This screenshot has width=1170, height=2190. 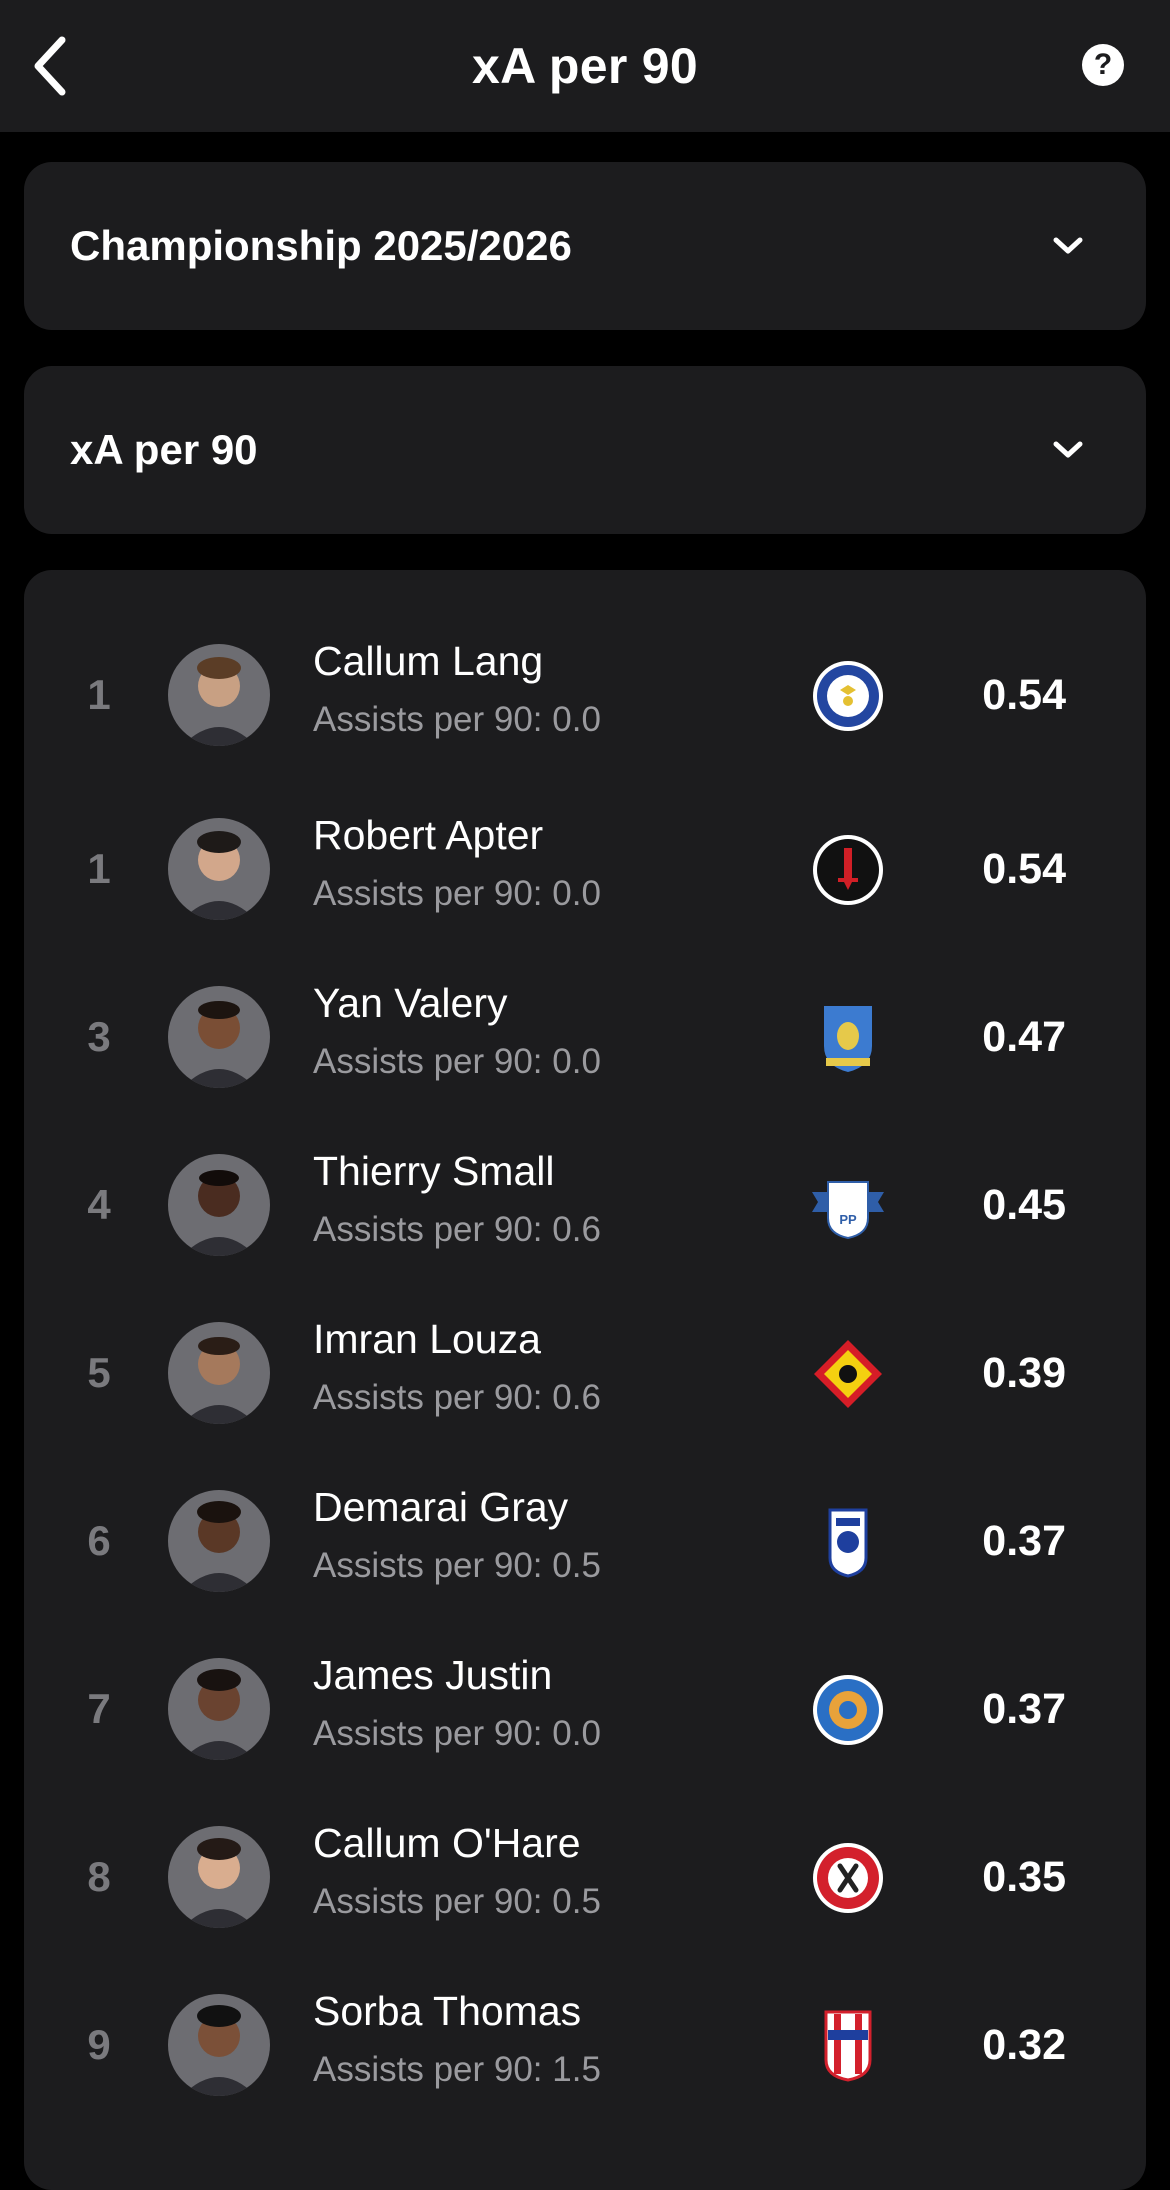 I want to click on question-mark-icon: ?, so click(x=1103, y=64).